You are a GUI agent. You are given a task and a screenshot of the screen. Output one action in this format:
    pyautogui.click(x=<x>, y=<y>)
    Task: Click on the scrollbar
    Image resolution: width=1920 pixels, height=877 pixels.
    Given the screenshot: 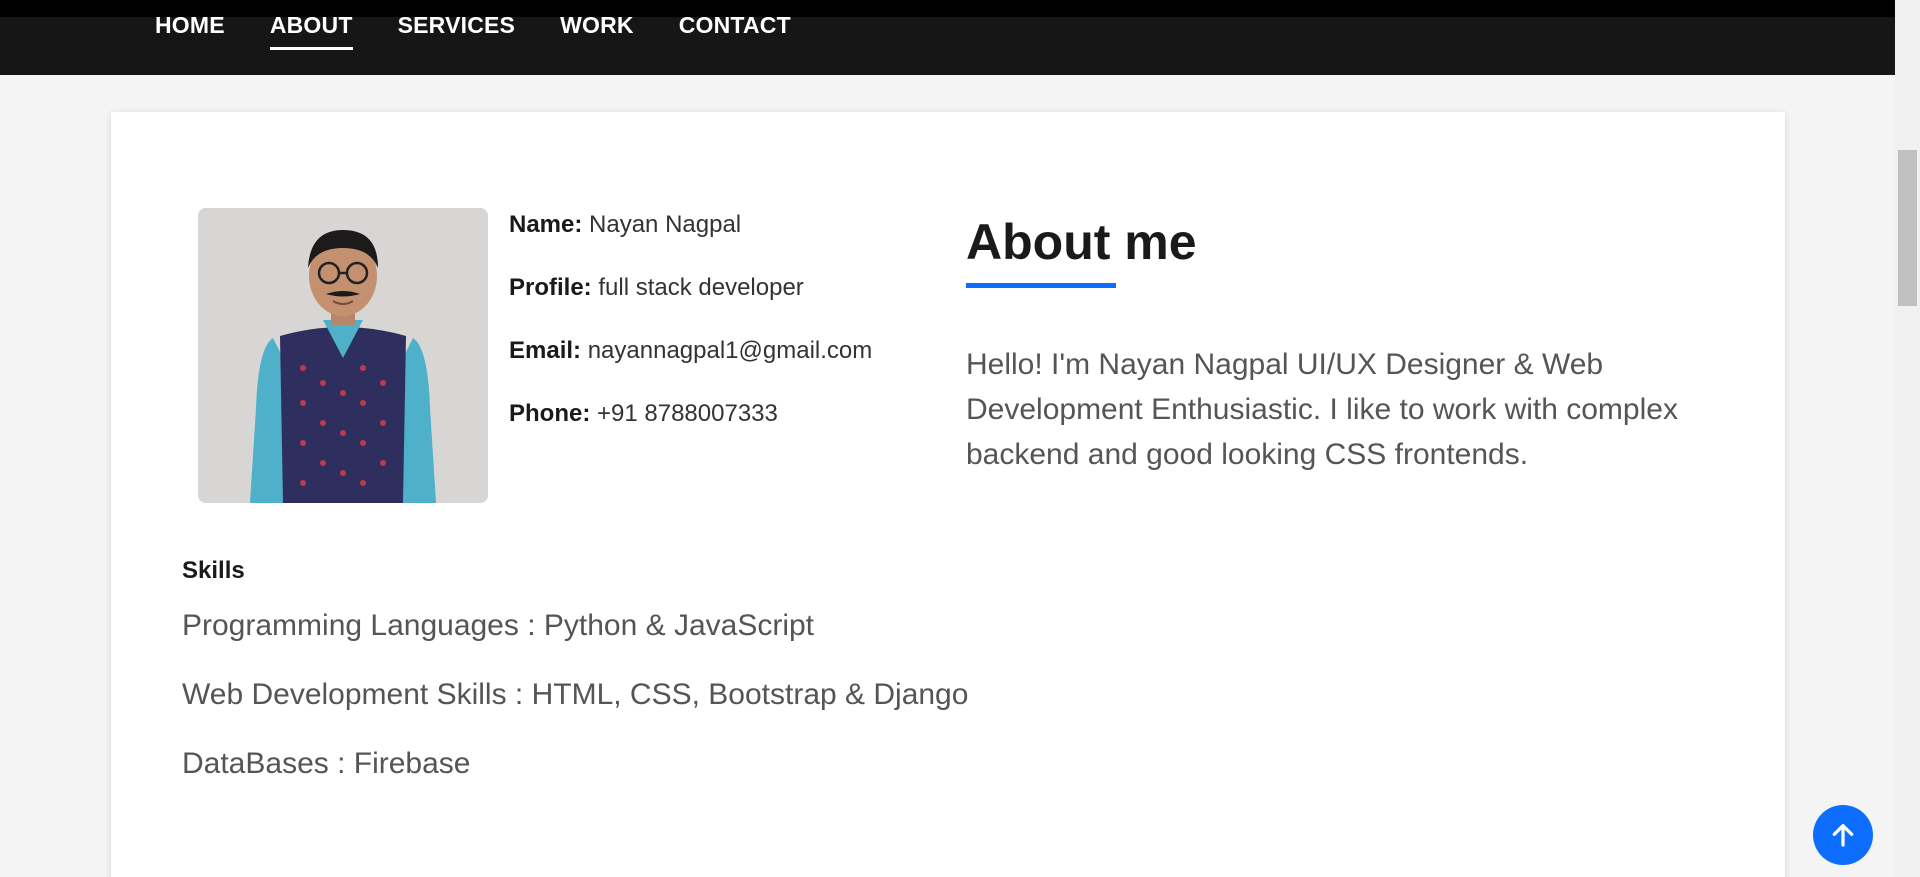 What is the action you would take?
    pyautogui.click(x=1907, y=438)
    